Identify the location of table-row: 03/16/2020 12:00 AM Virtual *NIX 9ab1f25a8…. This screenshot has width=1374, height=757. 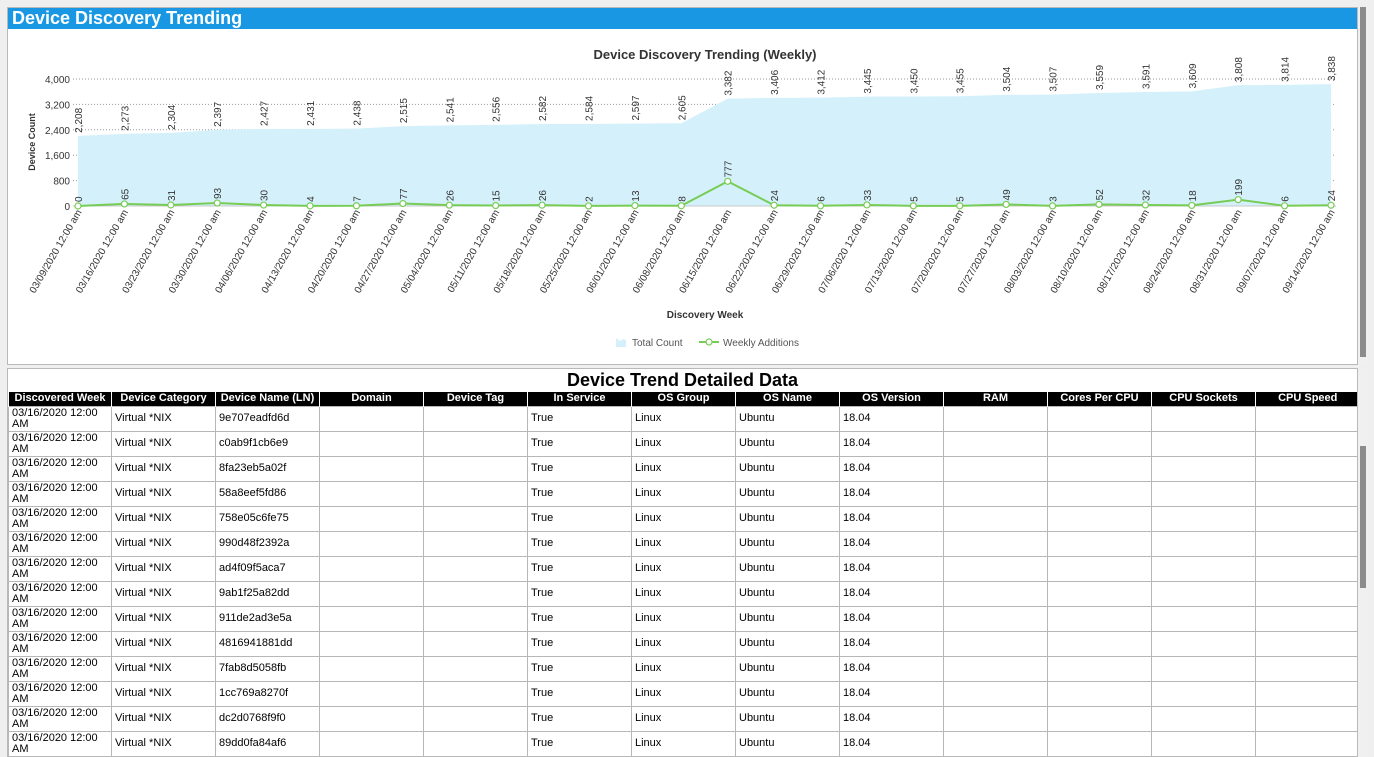
(682, 593).